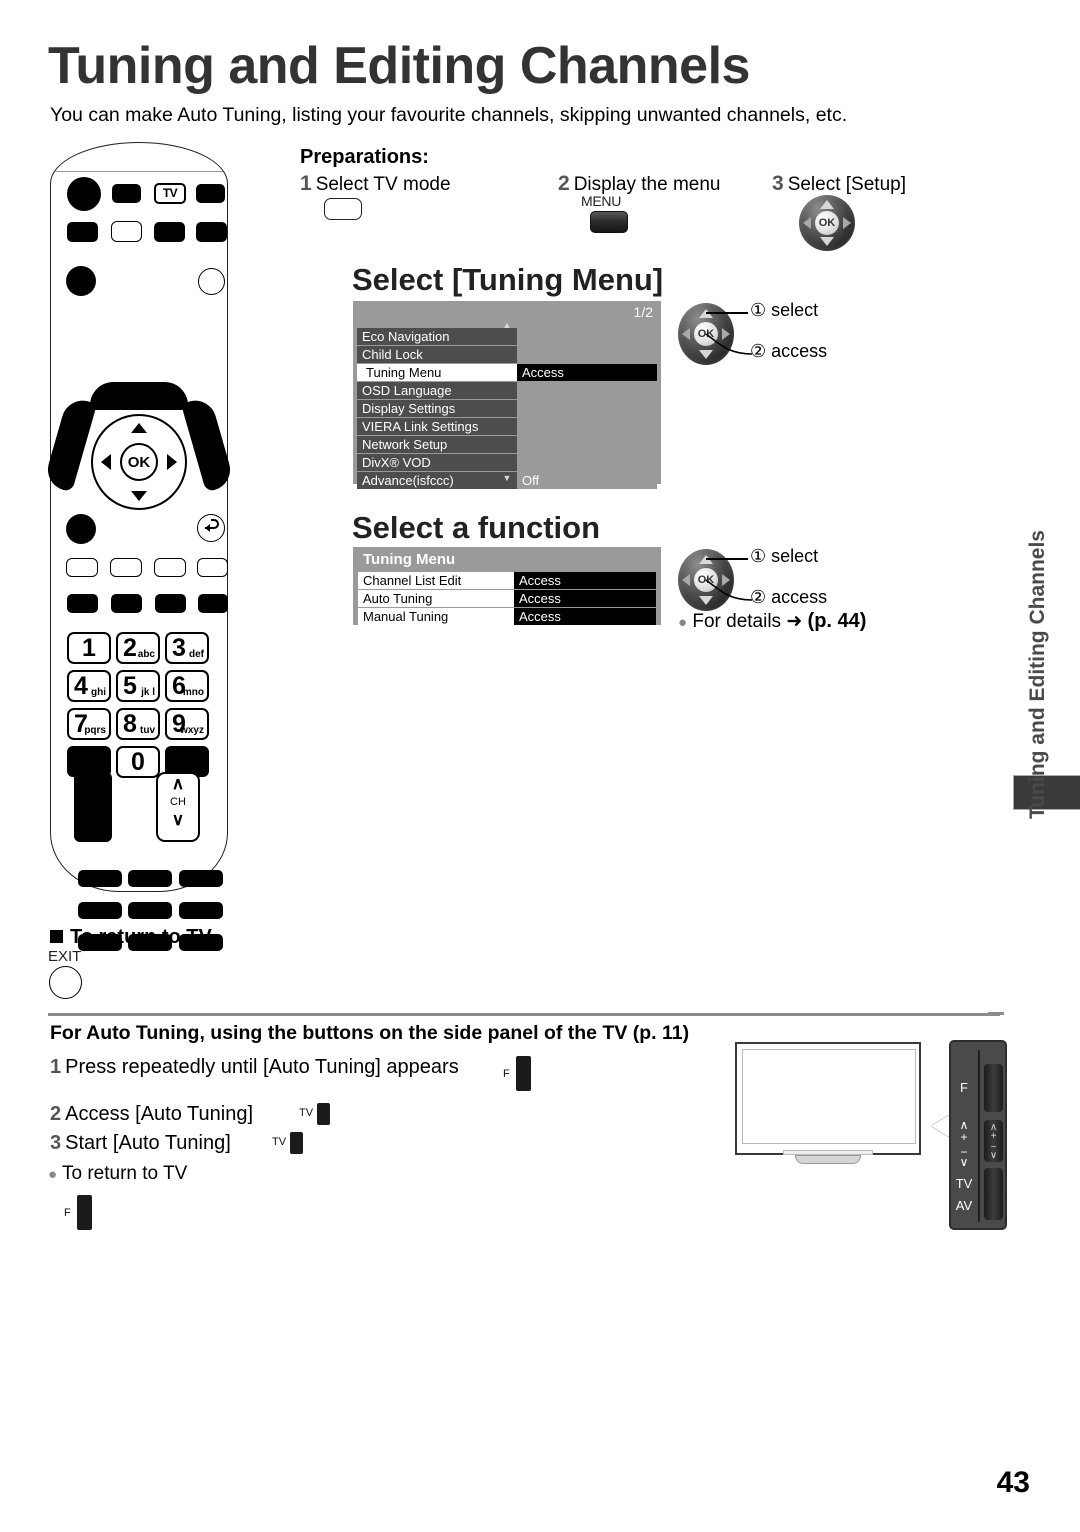  Describe the element at coordinates (146, 654) in the screenshot. I see `numeric-key-letters: abc` at that location.